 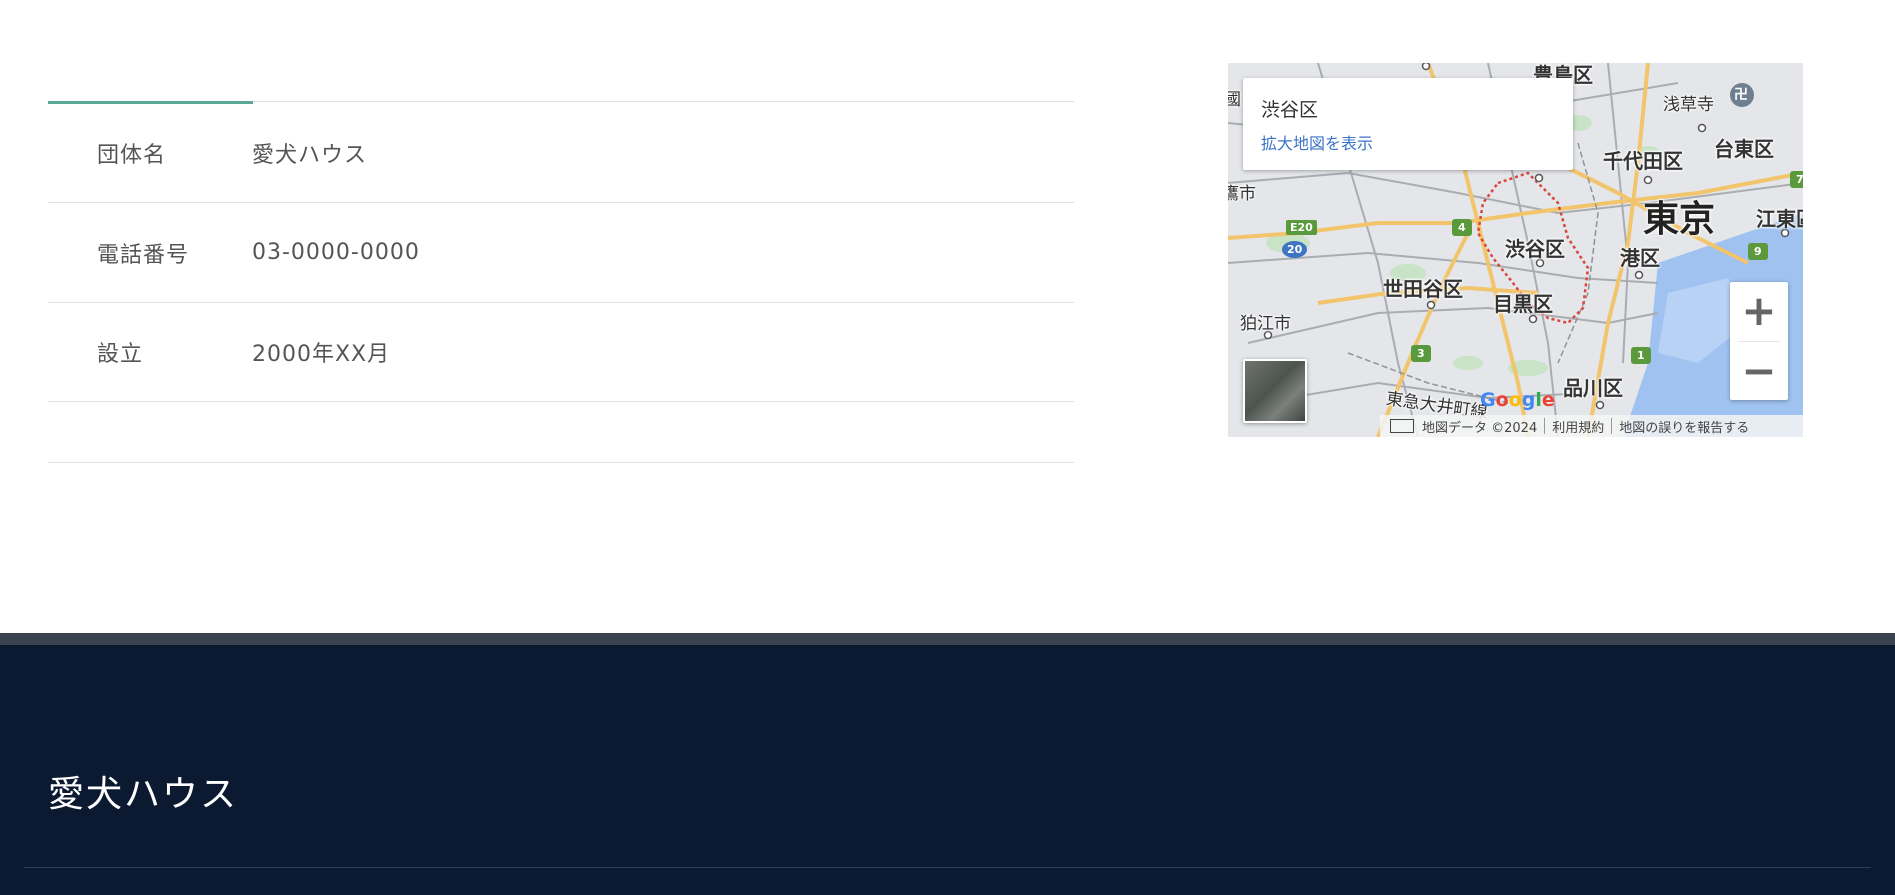 I want to click on route-badge-7: 7, so click(x=1796, y=179).